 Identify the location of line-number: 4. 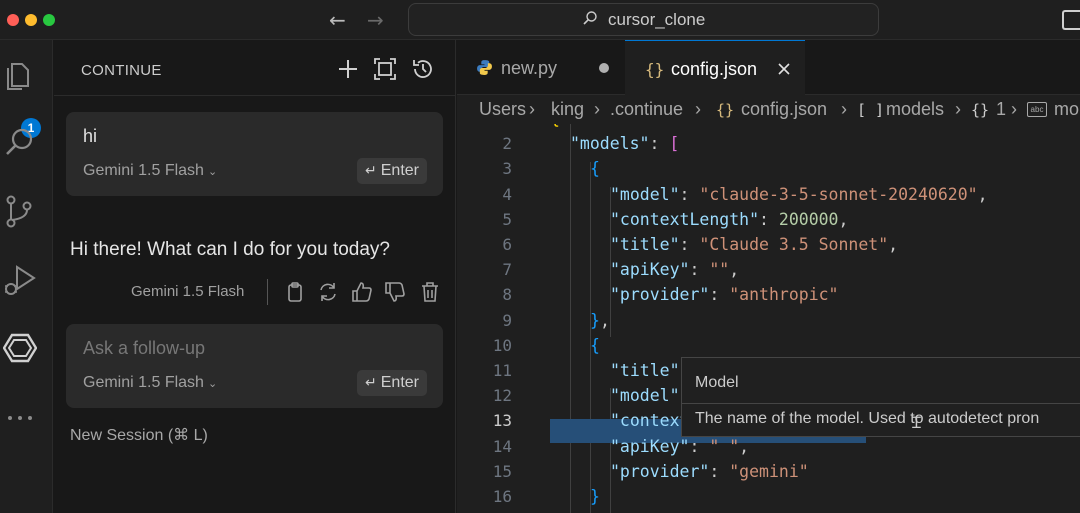
(507, 194).